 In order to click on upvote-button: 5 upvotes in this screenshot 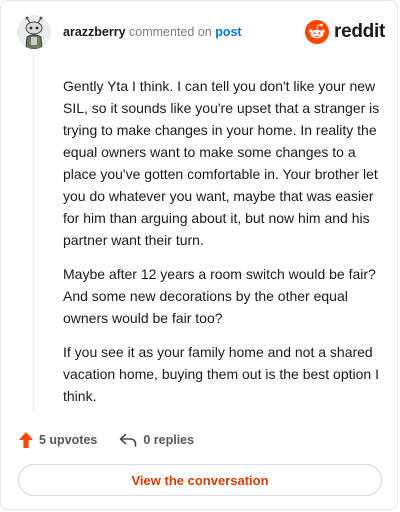, I will do `click(58, 440)`.